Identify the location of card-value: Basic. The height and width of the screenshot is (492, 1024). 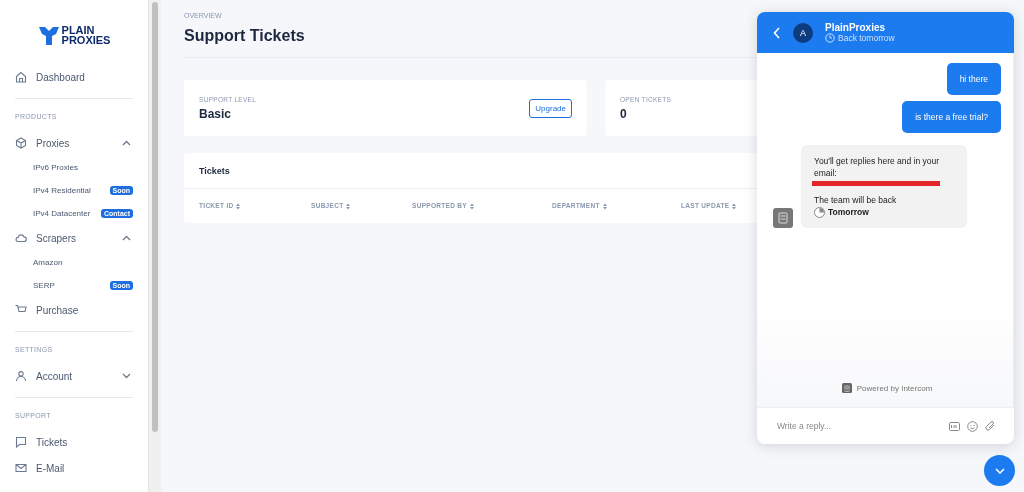
(215, 113).